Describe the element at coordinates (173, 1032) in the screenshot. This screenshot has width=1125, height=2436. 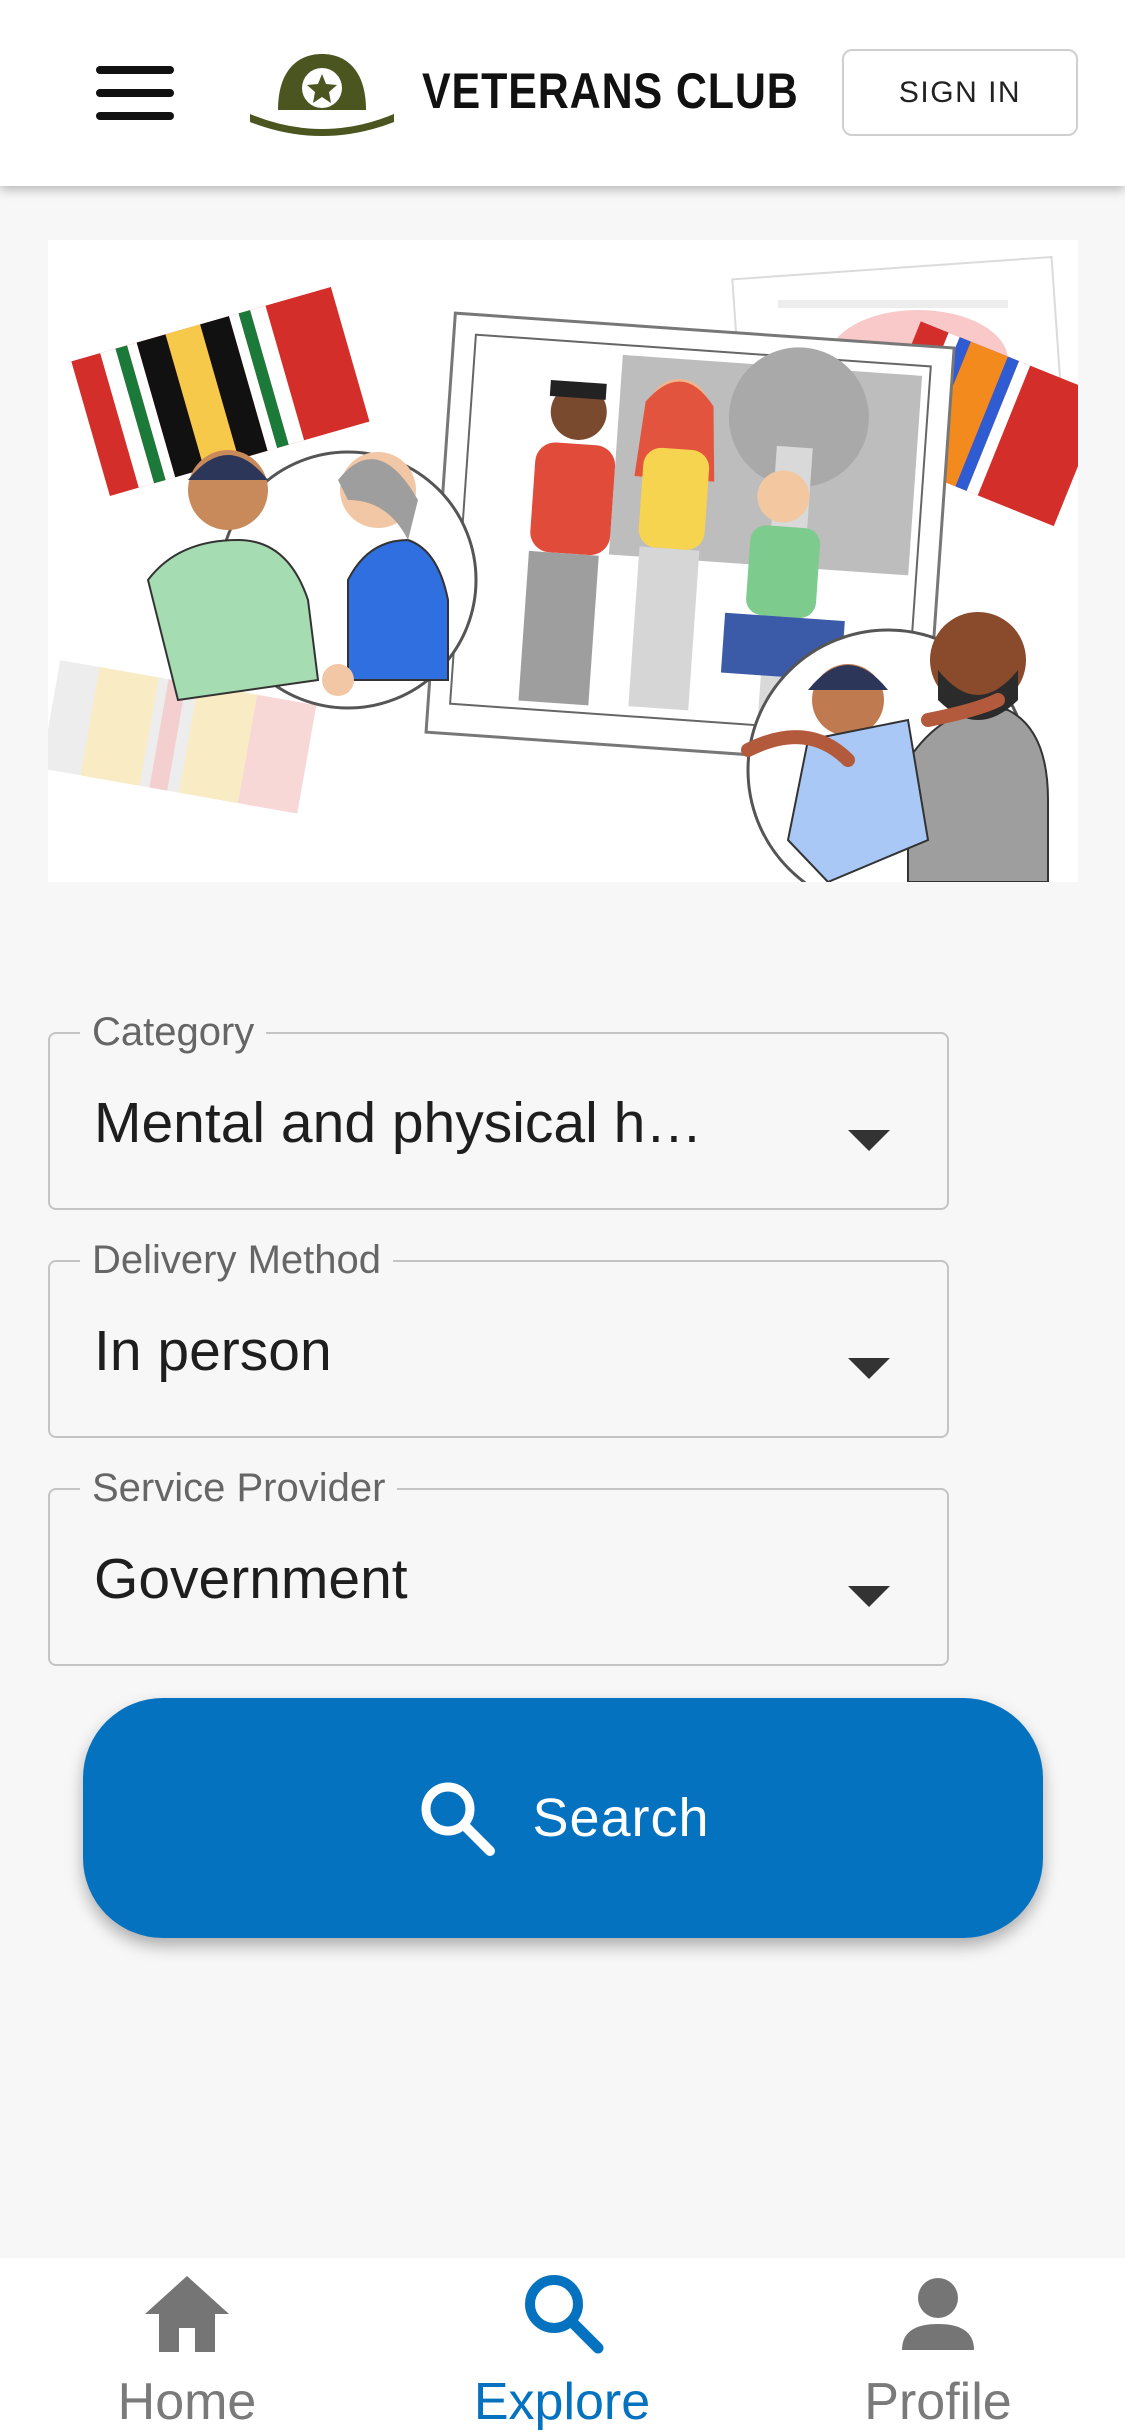
I see `category-label: Category` at that location.